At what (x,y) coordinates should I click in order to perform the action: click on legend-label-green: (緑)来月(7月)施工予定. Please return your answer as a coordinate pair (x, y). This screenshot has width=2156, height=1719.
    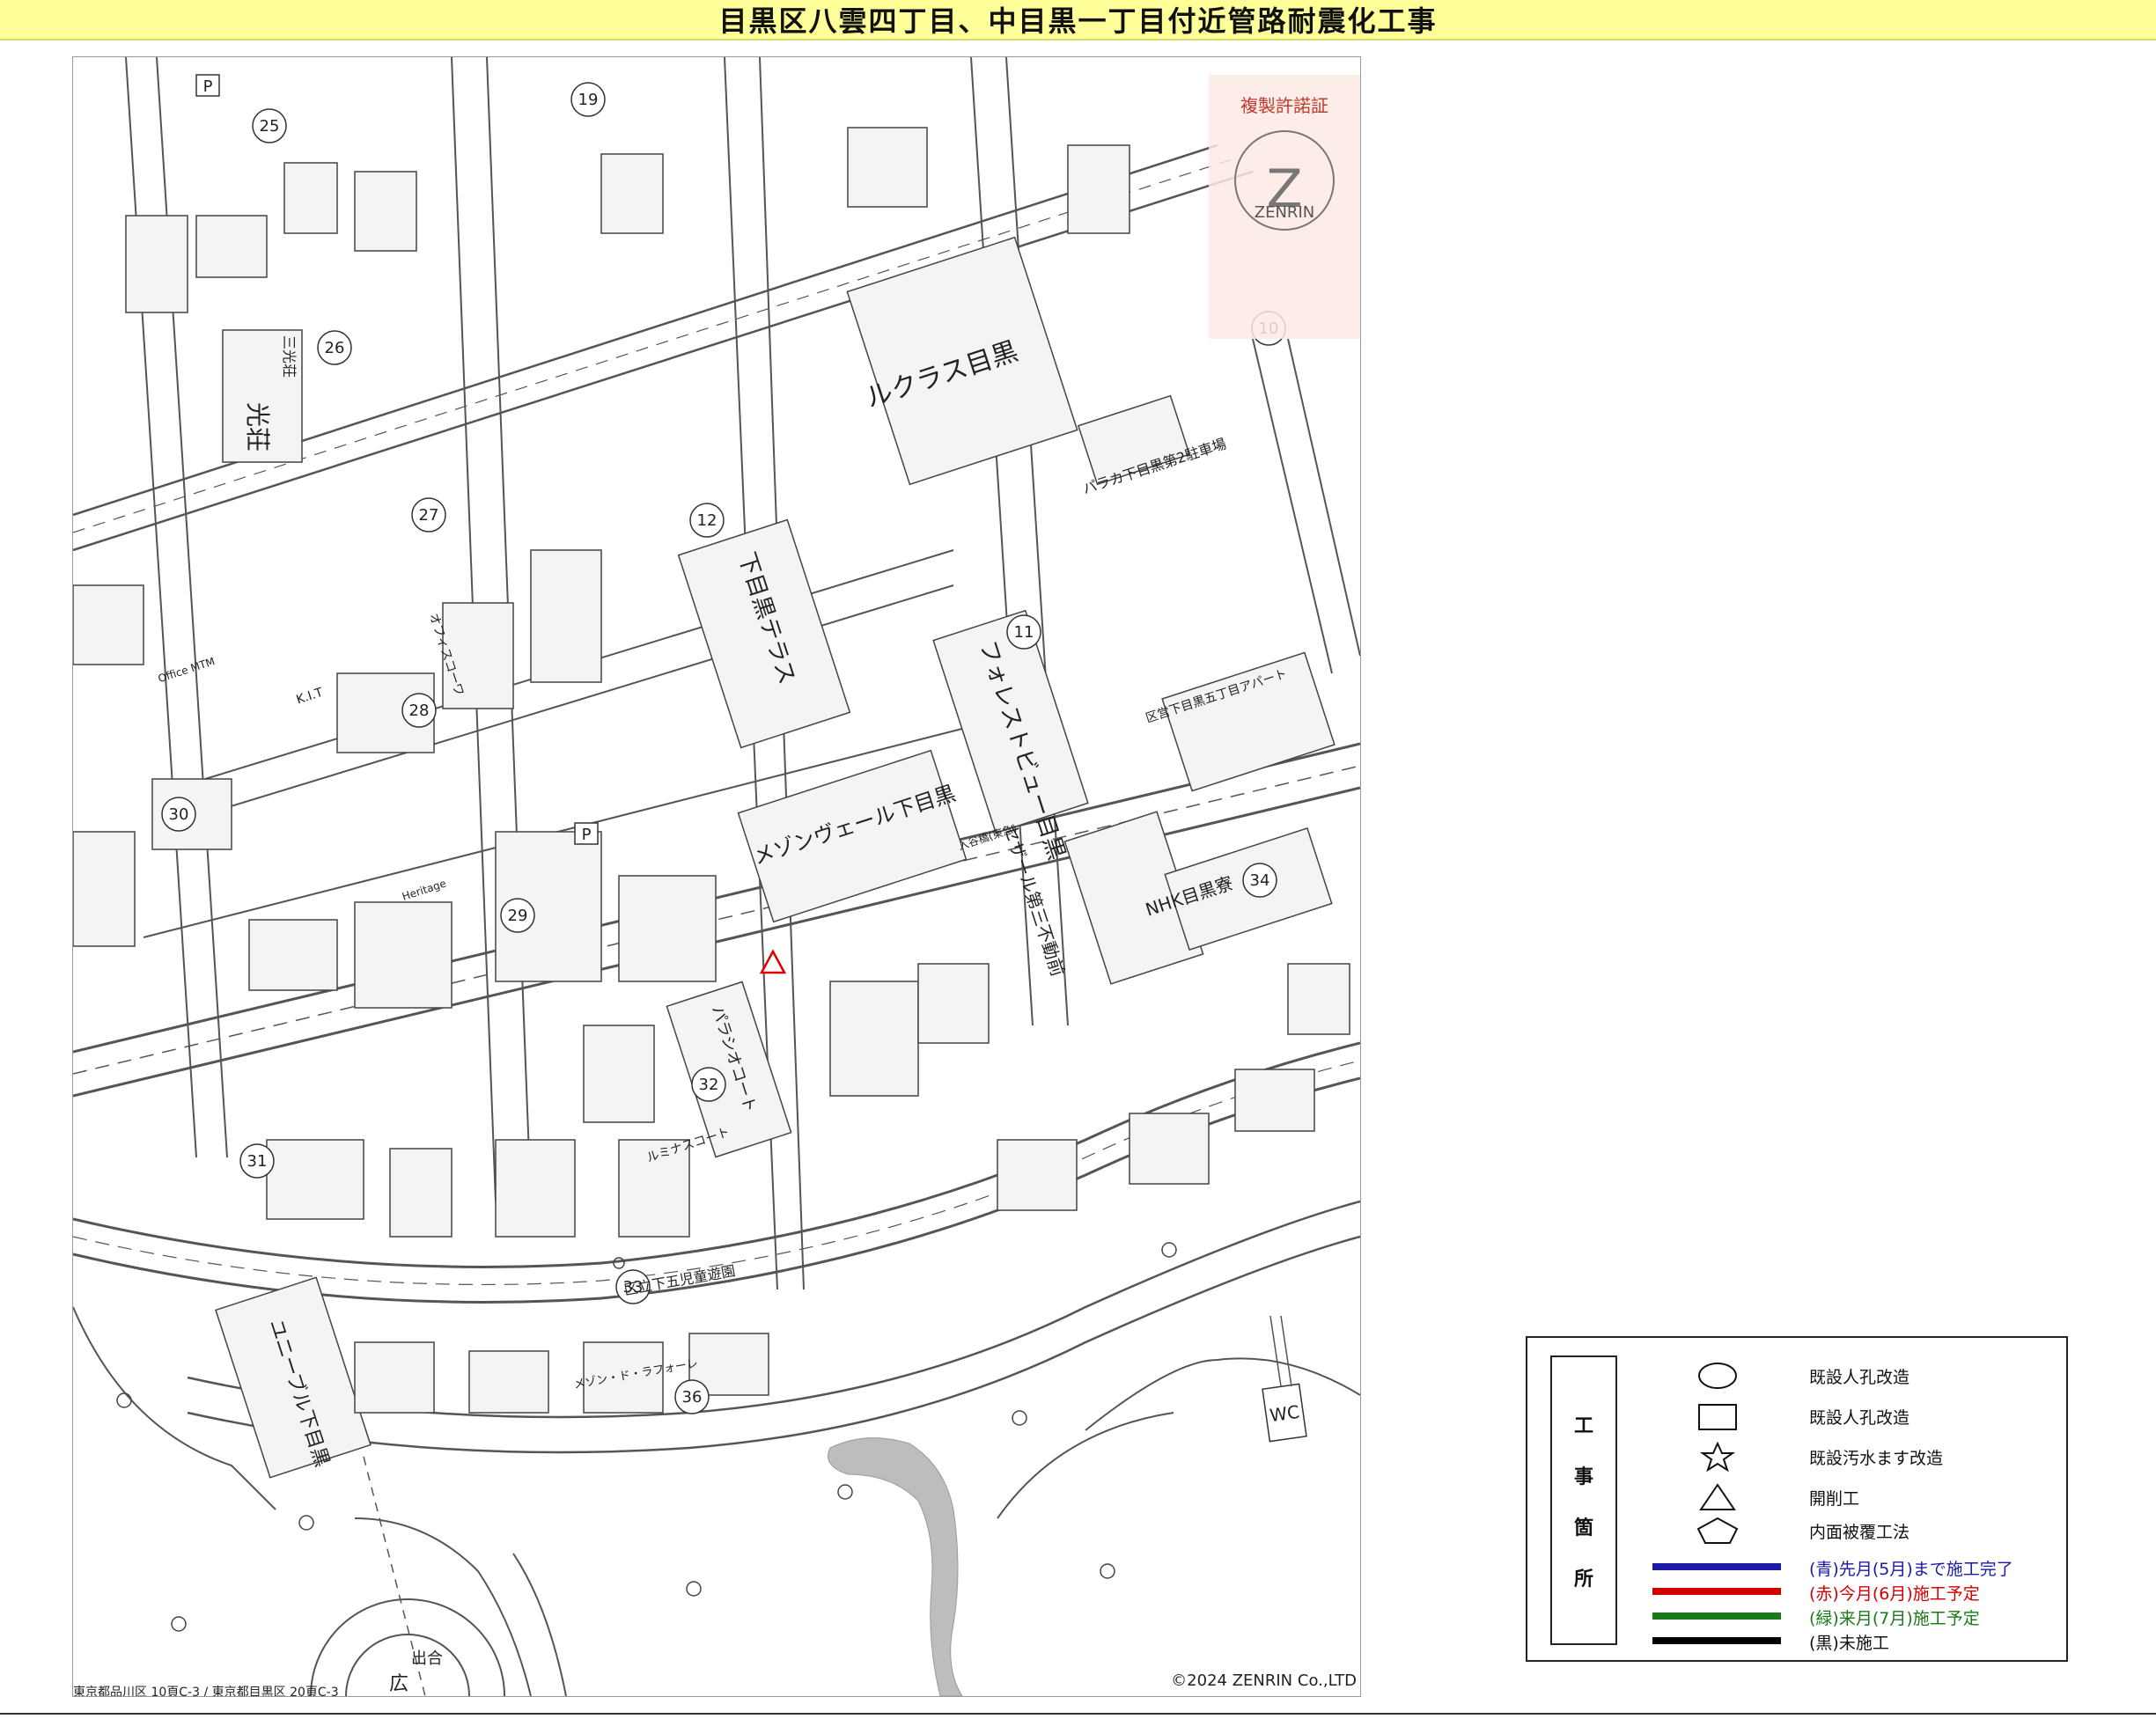
    Looking at the image, I should click on (1895, 1618).